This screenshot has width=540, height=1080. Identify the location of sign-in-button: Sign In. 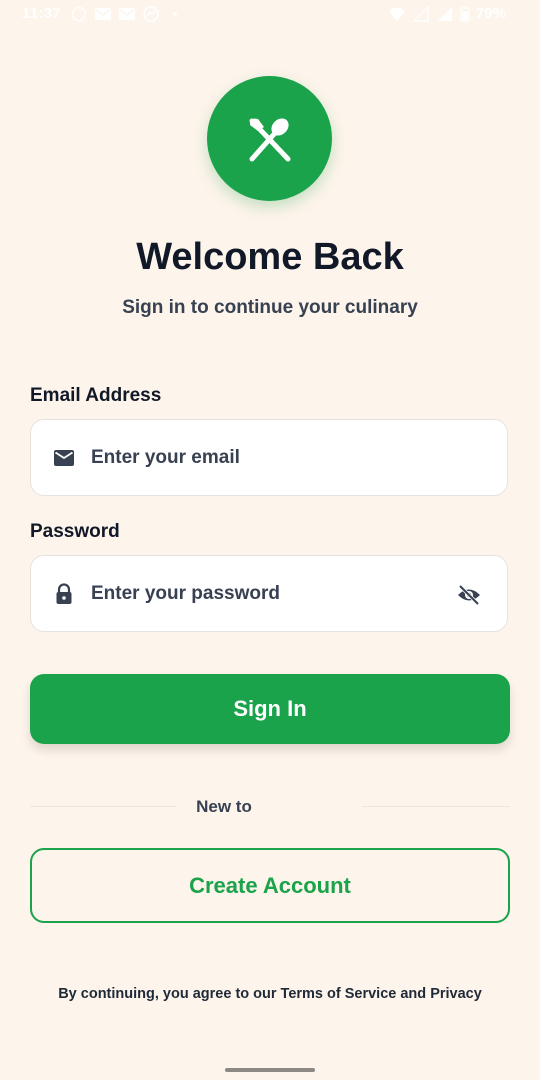
(270, 709).